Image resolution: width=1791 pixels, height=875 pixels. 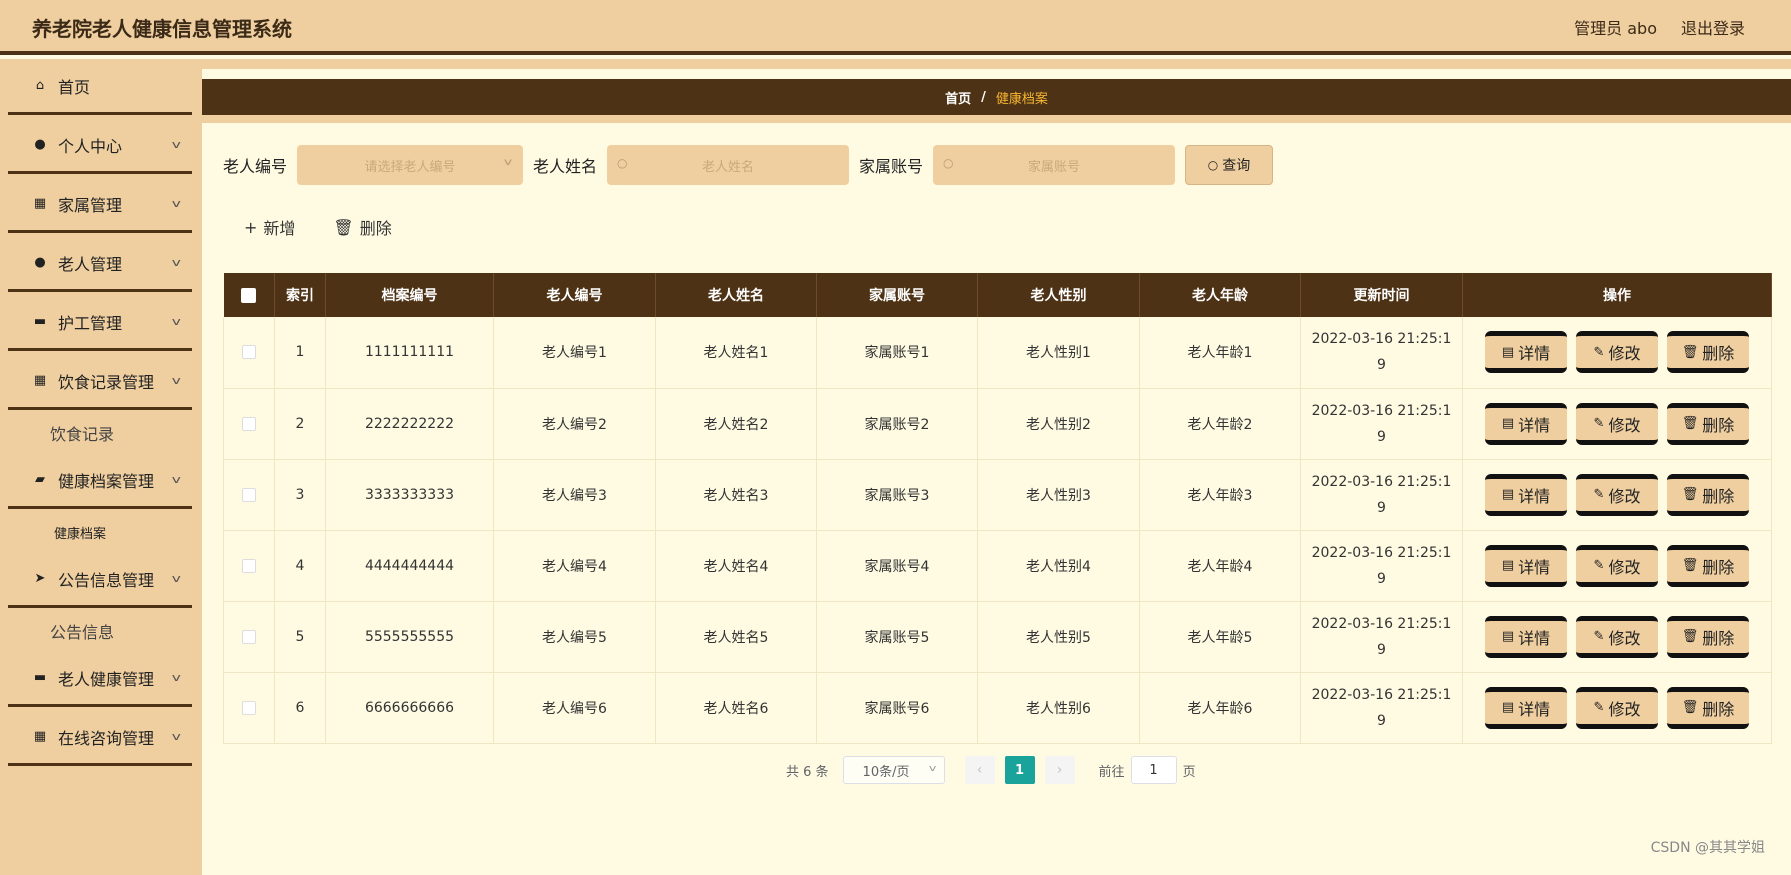 I want to click on cell-age: 老人年龄2, so click(x=1220, y=424).